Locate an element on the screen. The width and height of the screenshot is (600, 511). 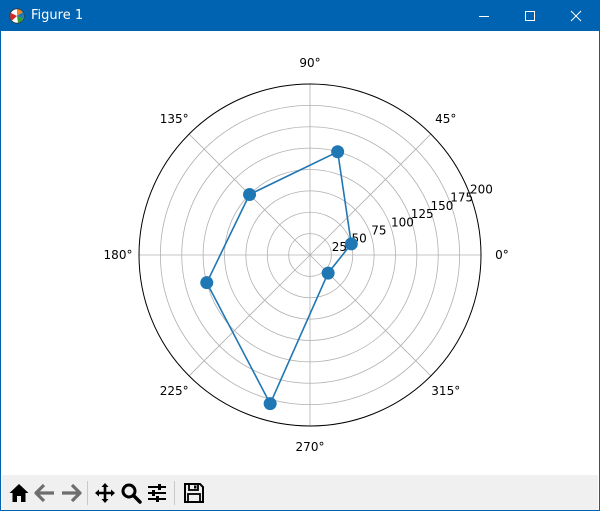
angle-tick-label: 0° is located at coordinates (502, 255).